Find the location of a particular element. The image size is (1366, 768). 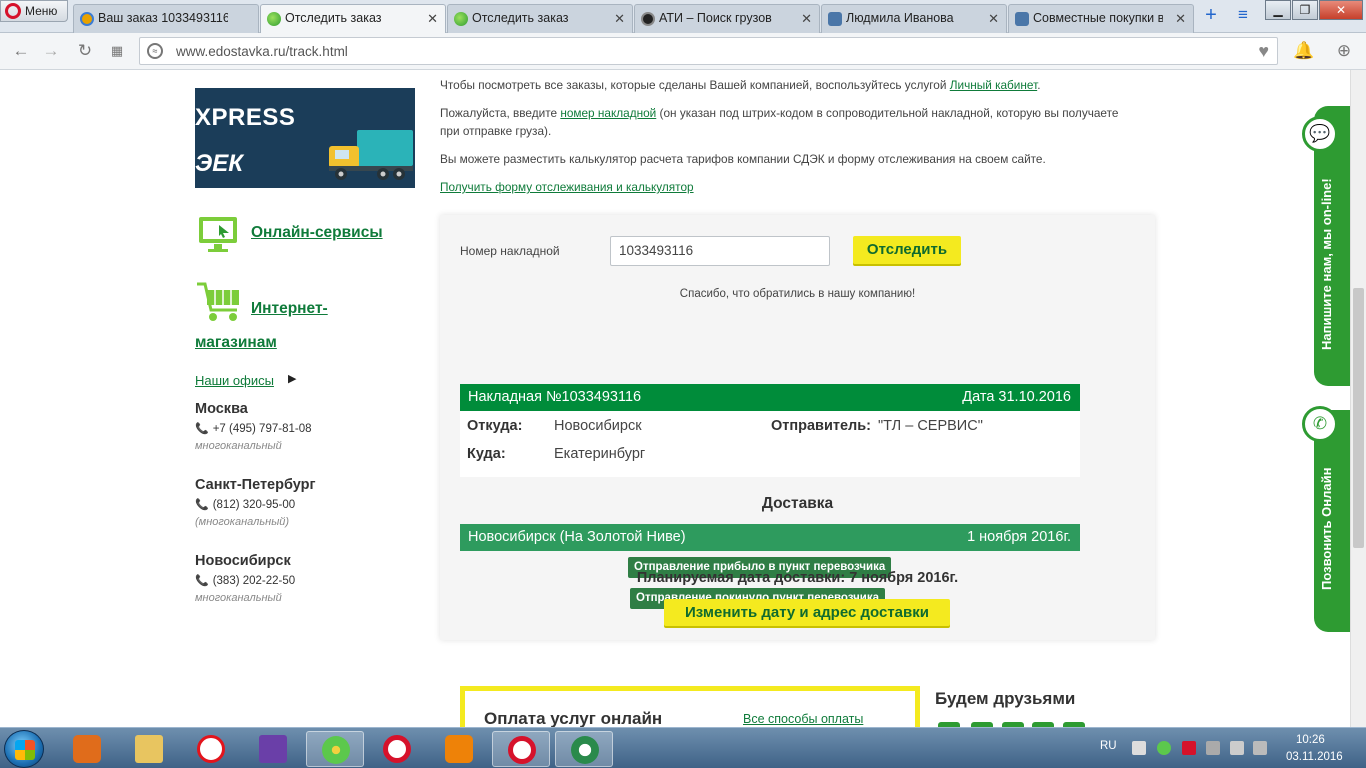

network-error-tray-icon is located at coordinates (1213, 748).